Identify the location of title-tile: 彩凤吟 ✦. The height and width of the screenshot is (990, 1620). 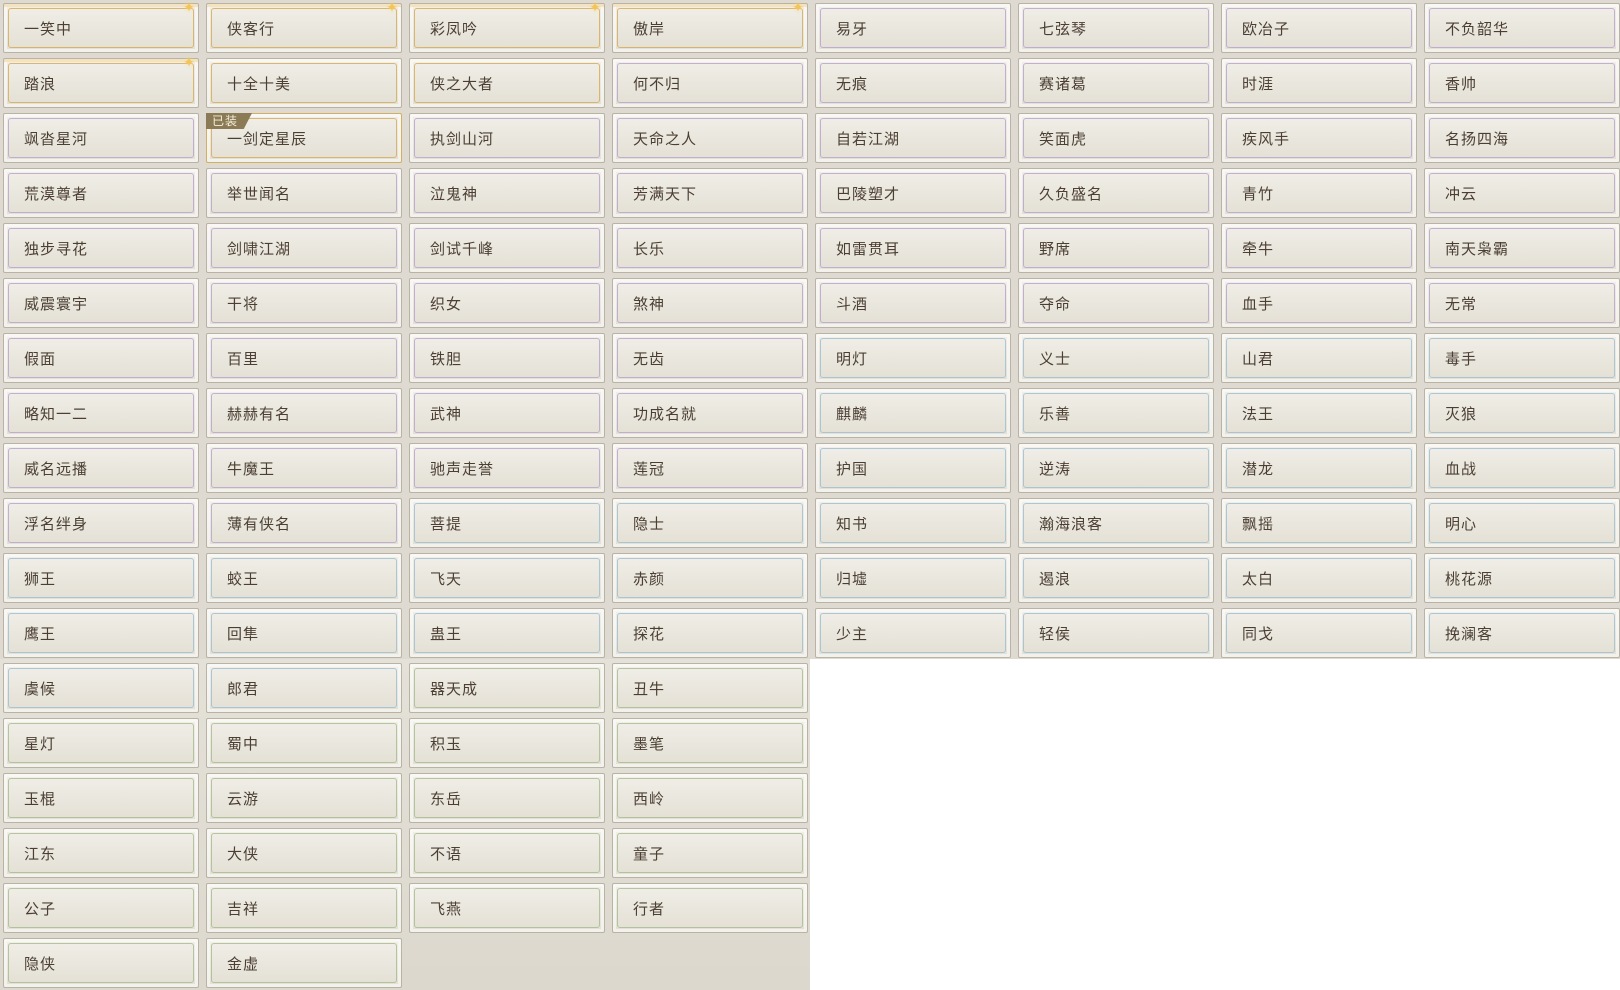
(507, 27).